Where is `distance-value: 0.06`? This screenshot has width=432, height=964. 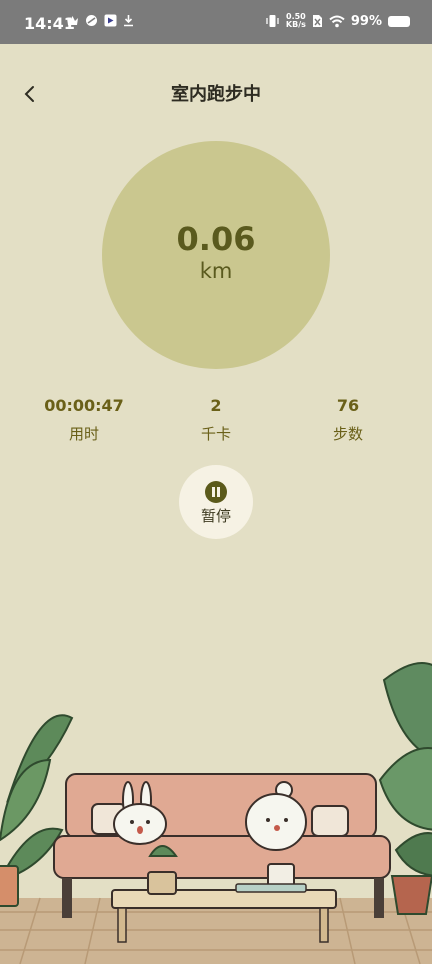
distance-value: 0.06 is located at coordinates (216, 239).